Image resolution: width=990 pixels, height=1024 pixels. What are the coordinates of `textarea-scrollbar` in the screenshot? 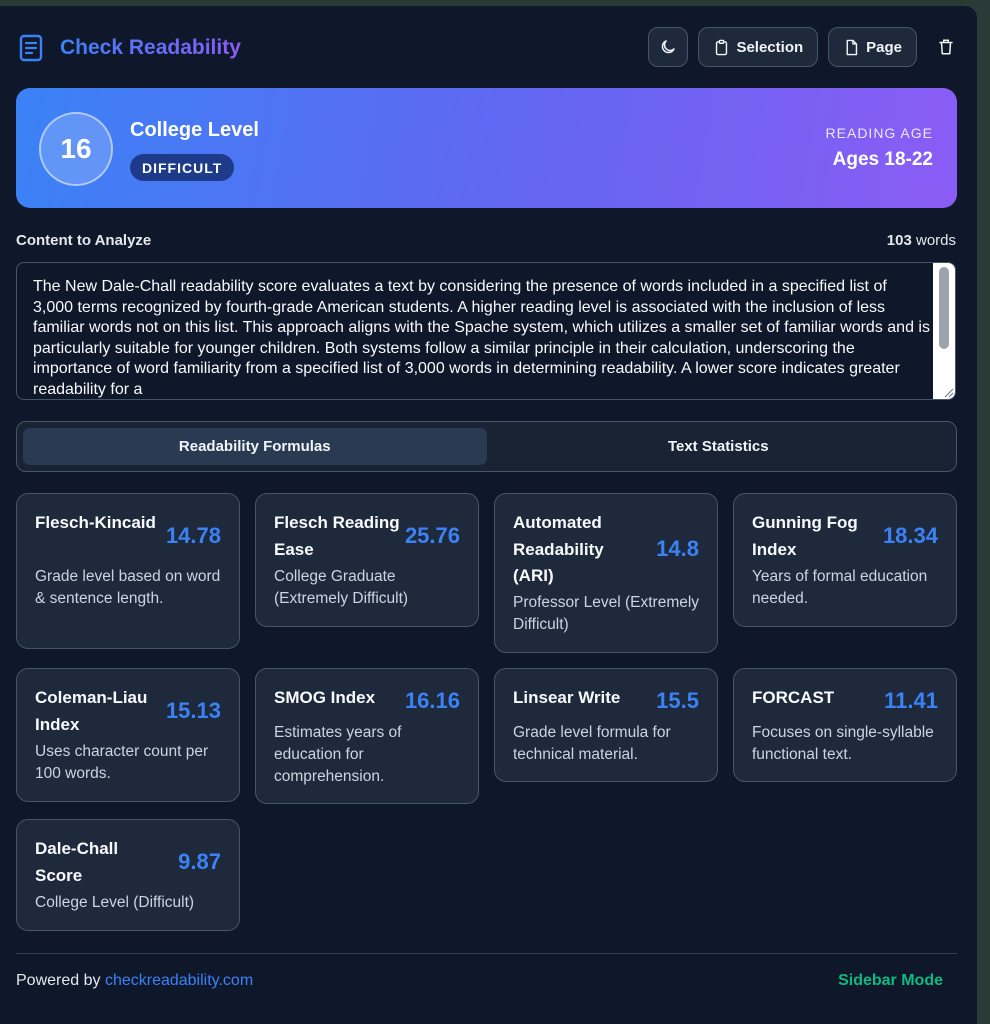 It's located at (944, 331).